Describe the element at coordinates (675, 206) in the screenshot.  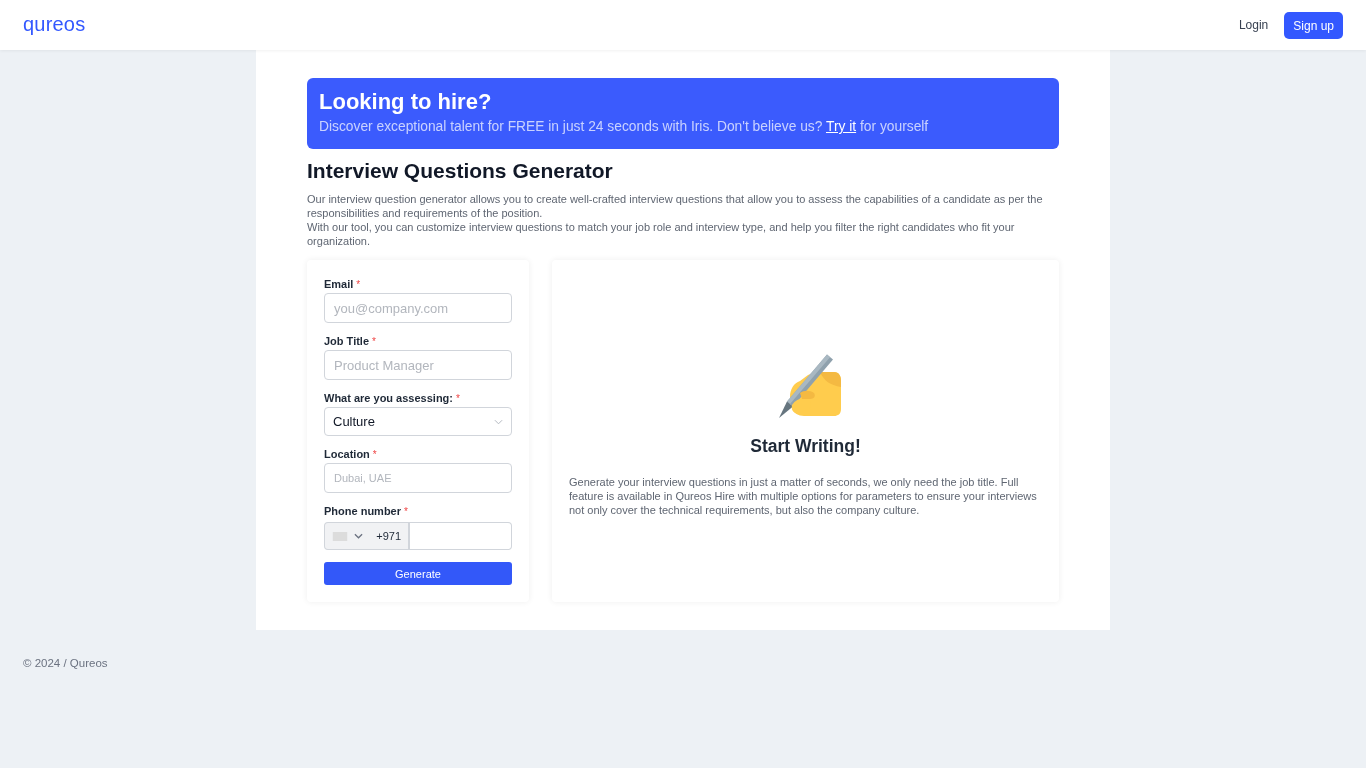
I see `intro-text: Our interview question generator allows you to create well-crafted interview questions that allow you to assess the capabilities of a candidate as per the responsibilities and requirements of the position.` at that location.